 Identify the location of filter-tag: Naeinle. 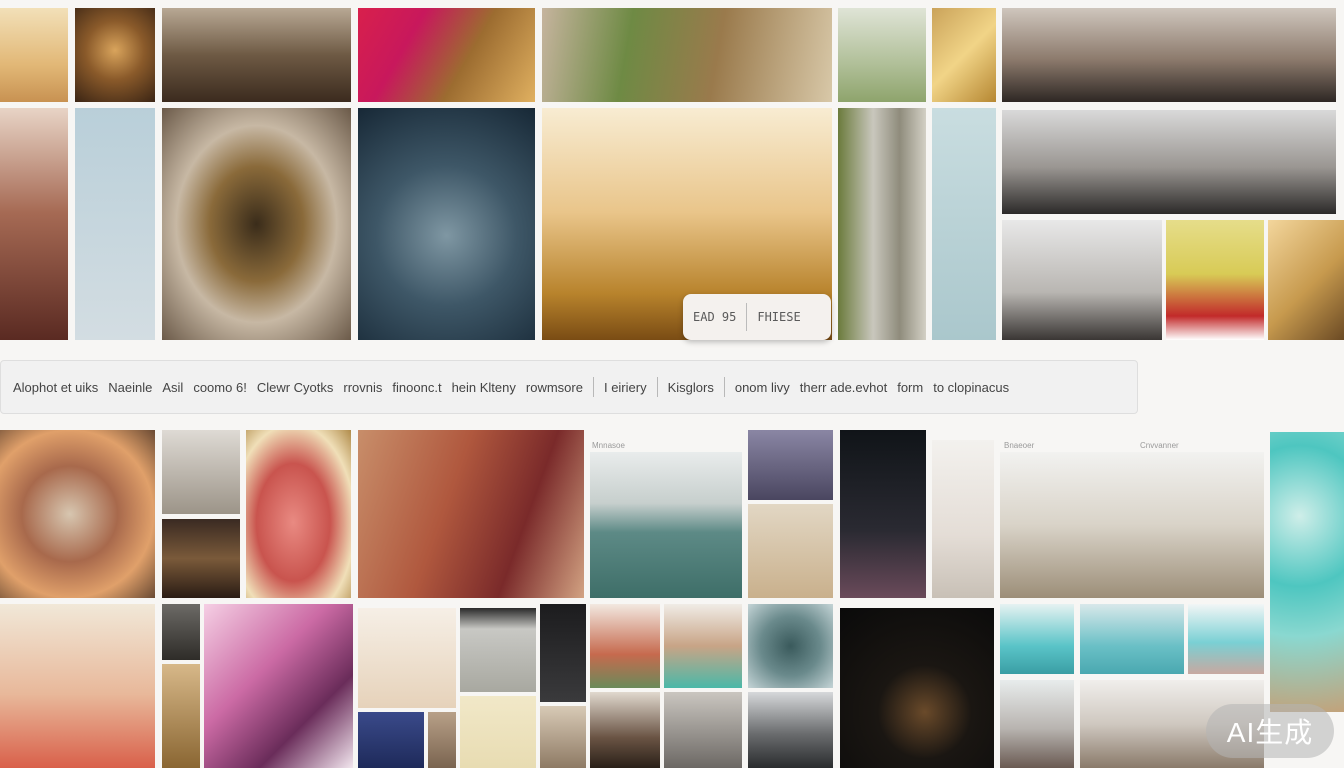
(130, 387).